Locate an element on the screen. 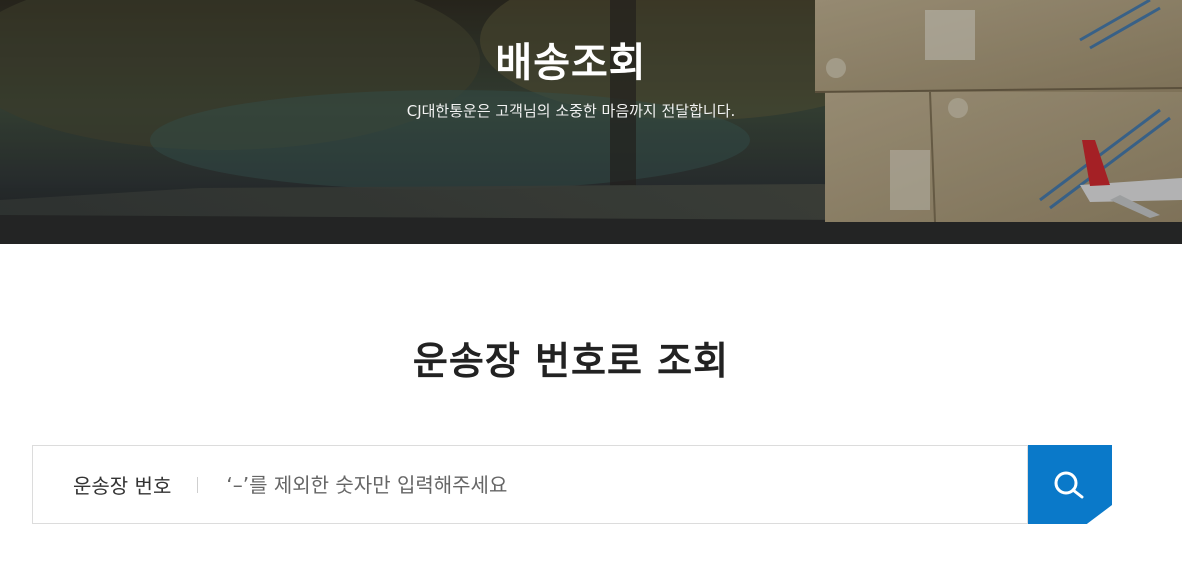 The image size is (1182, 571). section-title: 운송장 번호로 조회 is located at coordinates (571, 361).